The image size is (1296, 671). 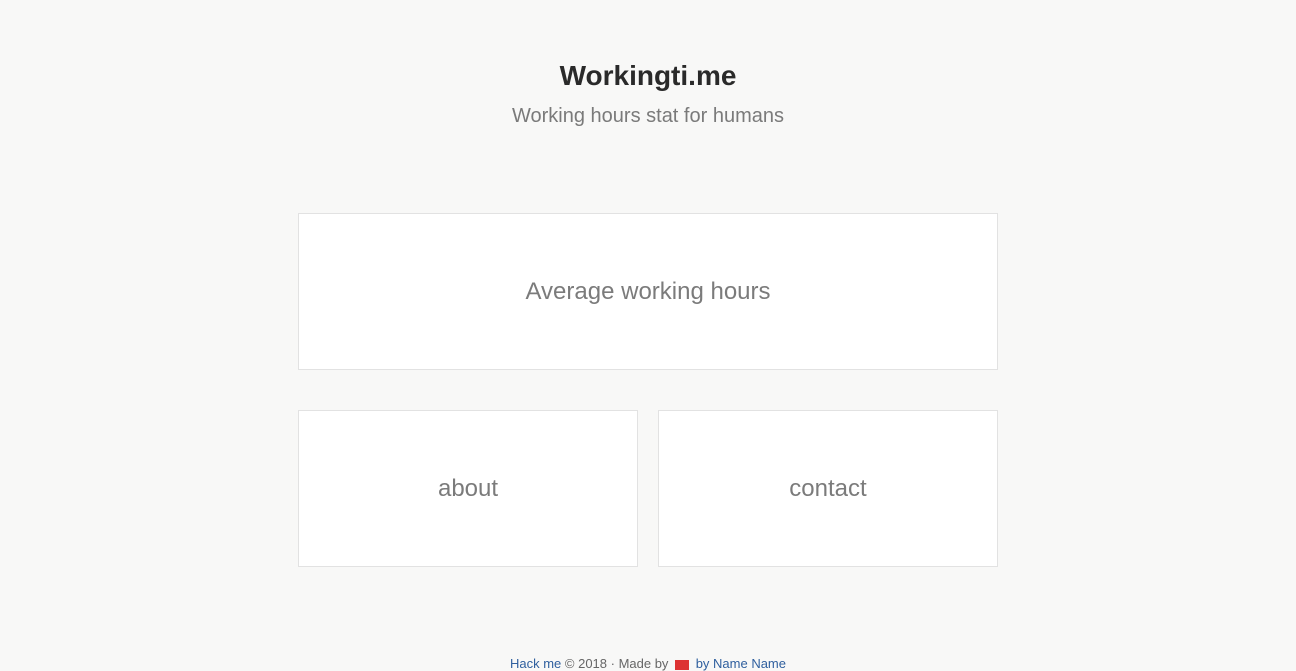 What do you see at coordinates (648, 116) in the screenshot?
I see `site-subtitle: Working hours stat for humans` at bounding box center [648, 116].